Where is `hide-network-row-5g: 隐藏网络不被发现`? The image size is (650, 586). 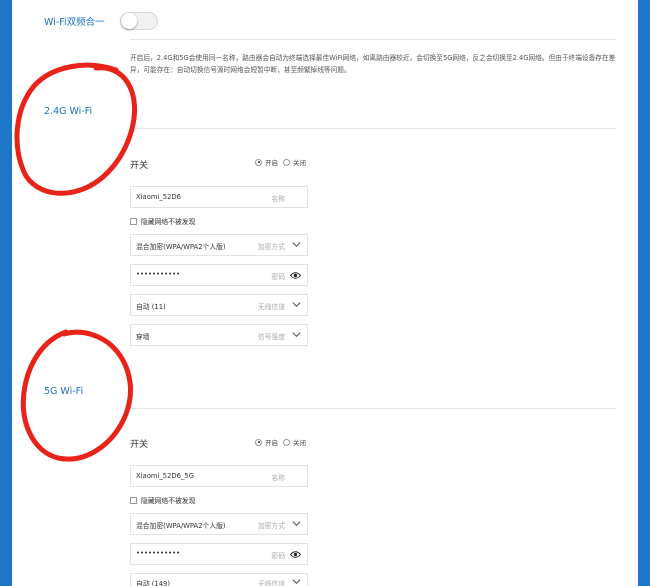
hide-network-row-5g: 隐藏网络不被发现 is located at coordinates (162, 500).